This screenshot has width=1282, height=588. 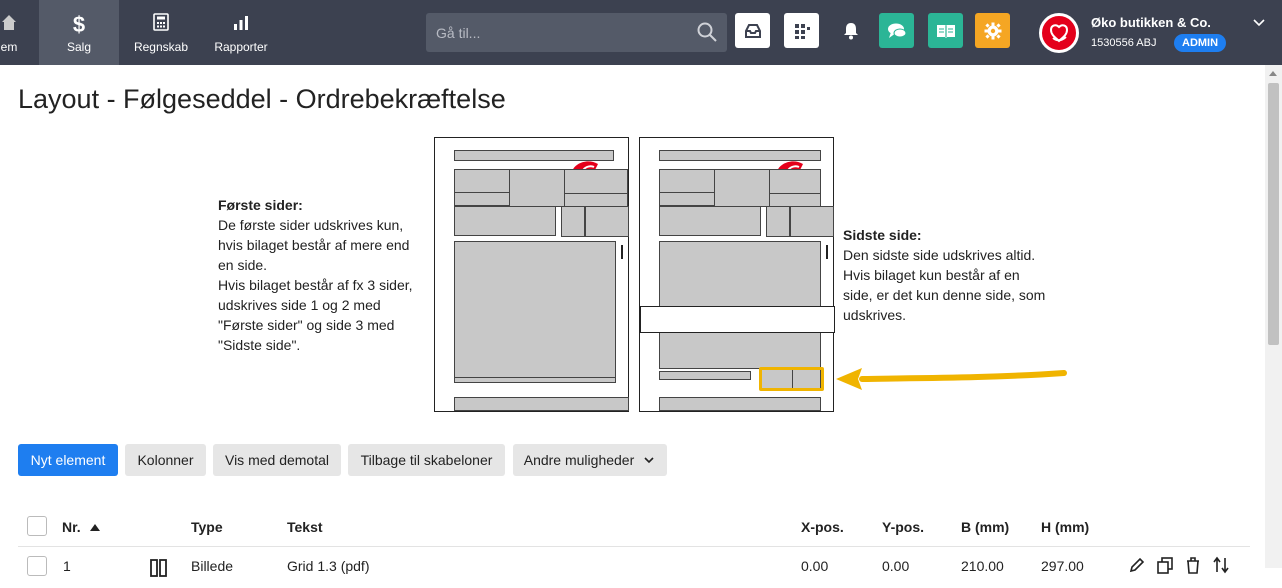 What do you see at coordinates (707, 32) in the screenshot?
I see `search-icon` at bounding box center [707, 32].